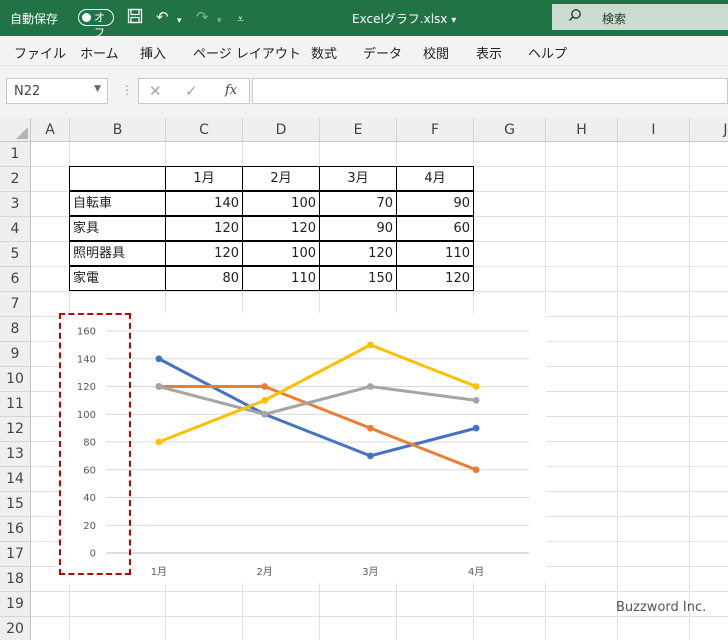 This screenshot has height=640, width=728. Describe the element at coordinates (117, 203) in the screenshot. I see `table-cell: 自転車` at that location.